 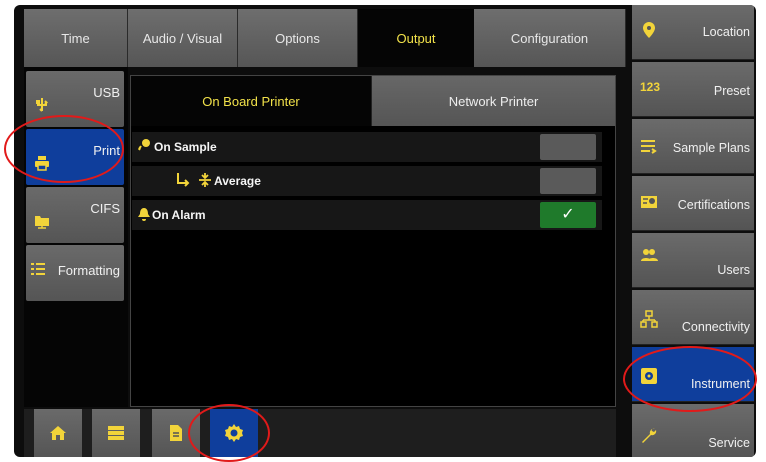 What do you see at coordinates (106, 92) in the screenshot?
I see `menu-usb-label: USB` at bounding box center [106, 92].